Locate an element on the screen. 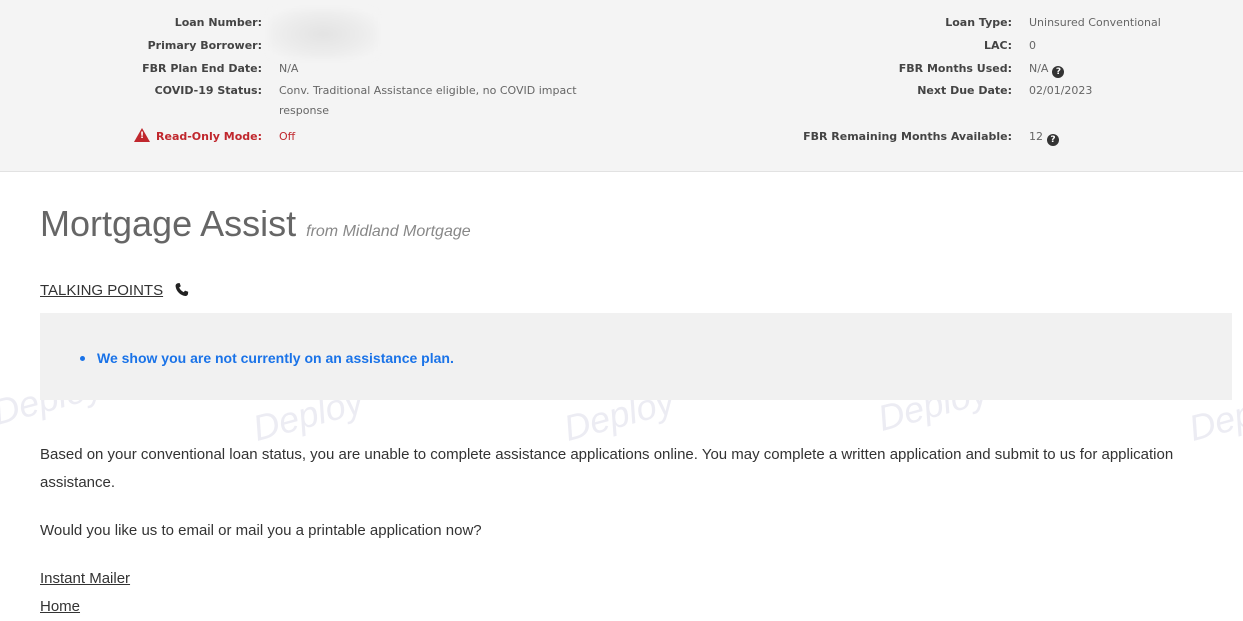  home-link: Home is located at coordinates (60, 606).